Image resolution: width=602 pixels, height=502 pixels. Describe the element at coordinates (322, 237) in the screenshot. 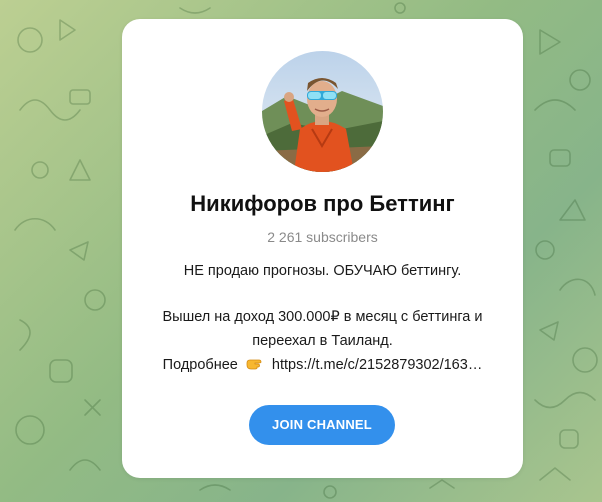

I see `subscriber-count: 2 261 subscribers` at that location.